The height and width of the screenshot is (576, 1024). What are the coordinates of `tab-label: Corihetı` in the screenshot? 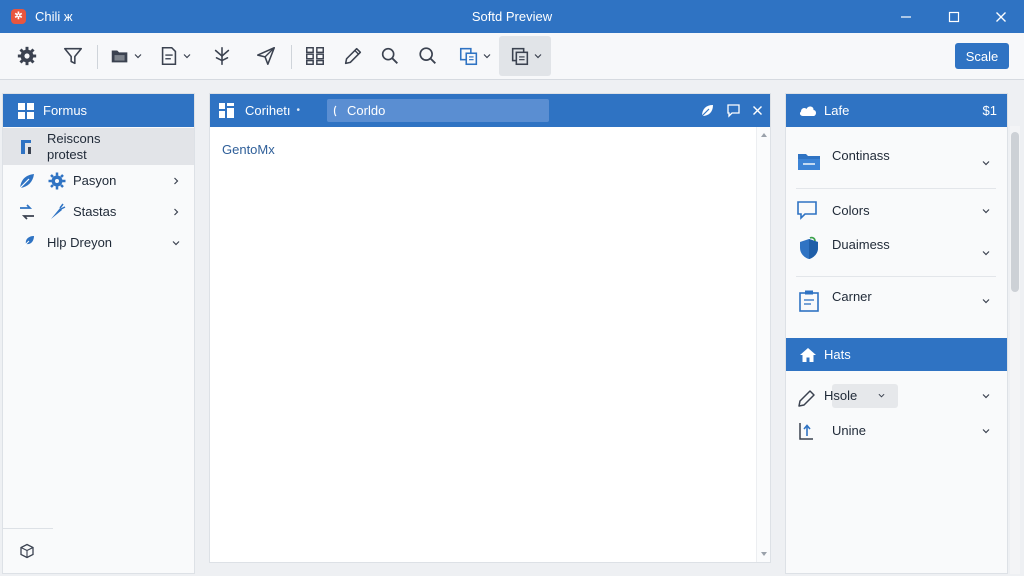 It's located at (268, 110).